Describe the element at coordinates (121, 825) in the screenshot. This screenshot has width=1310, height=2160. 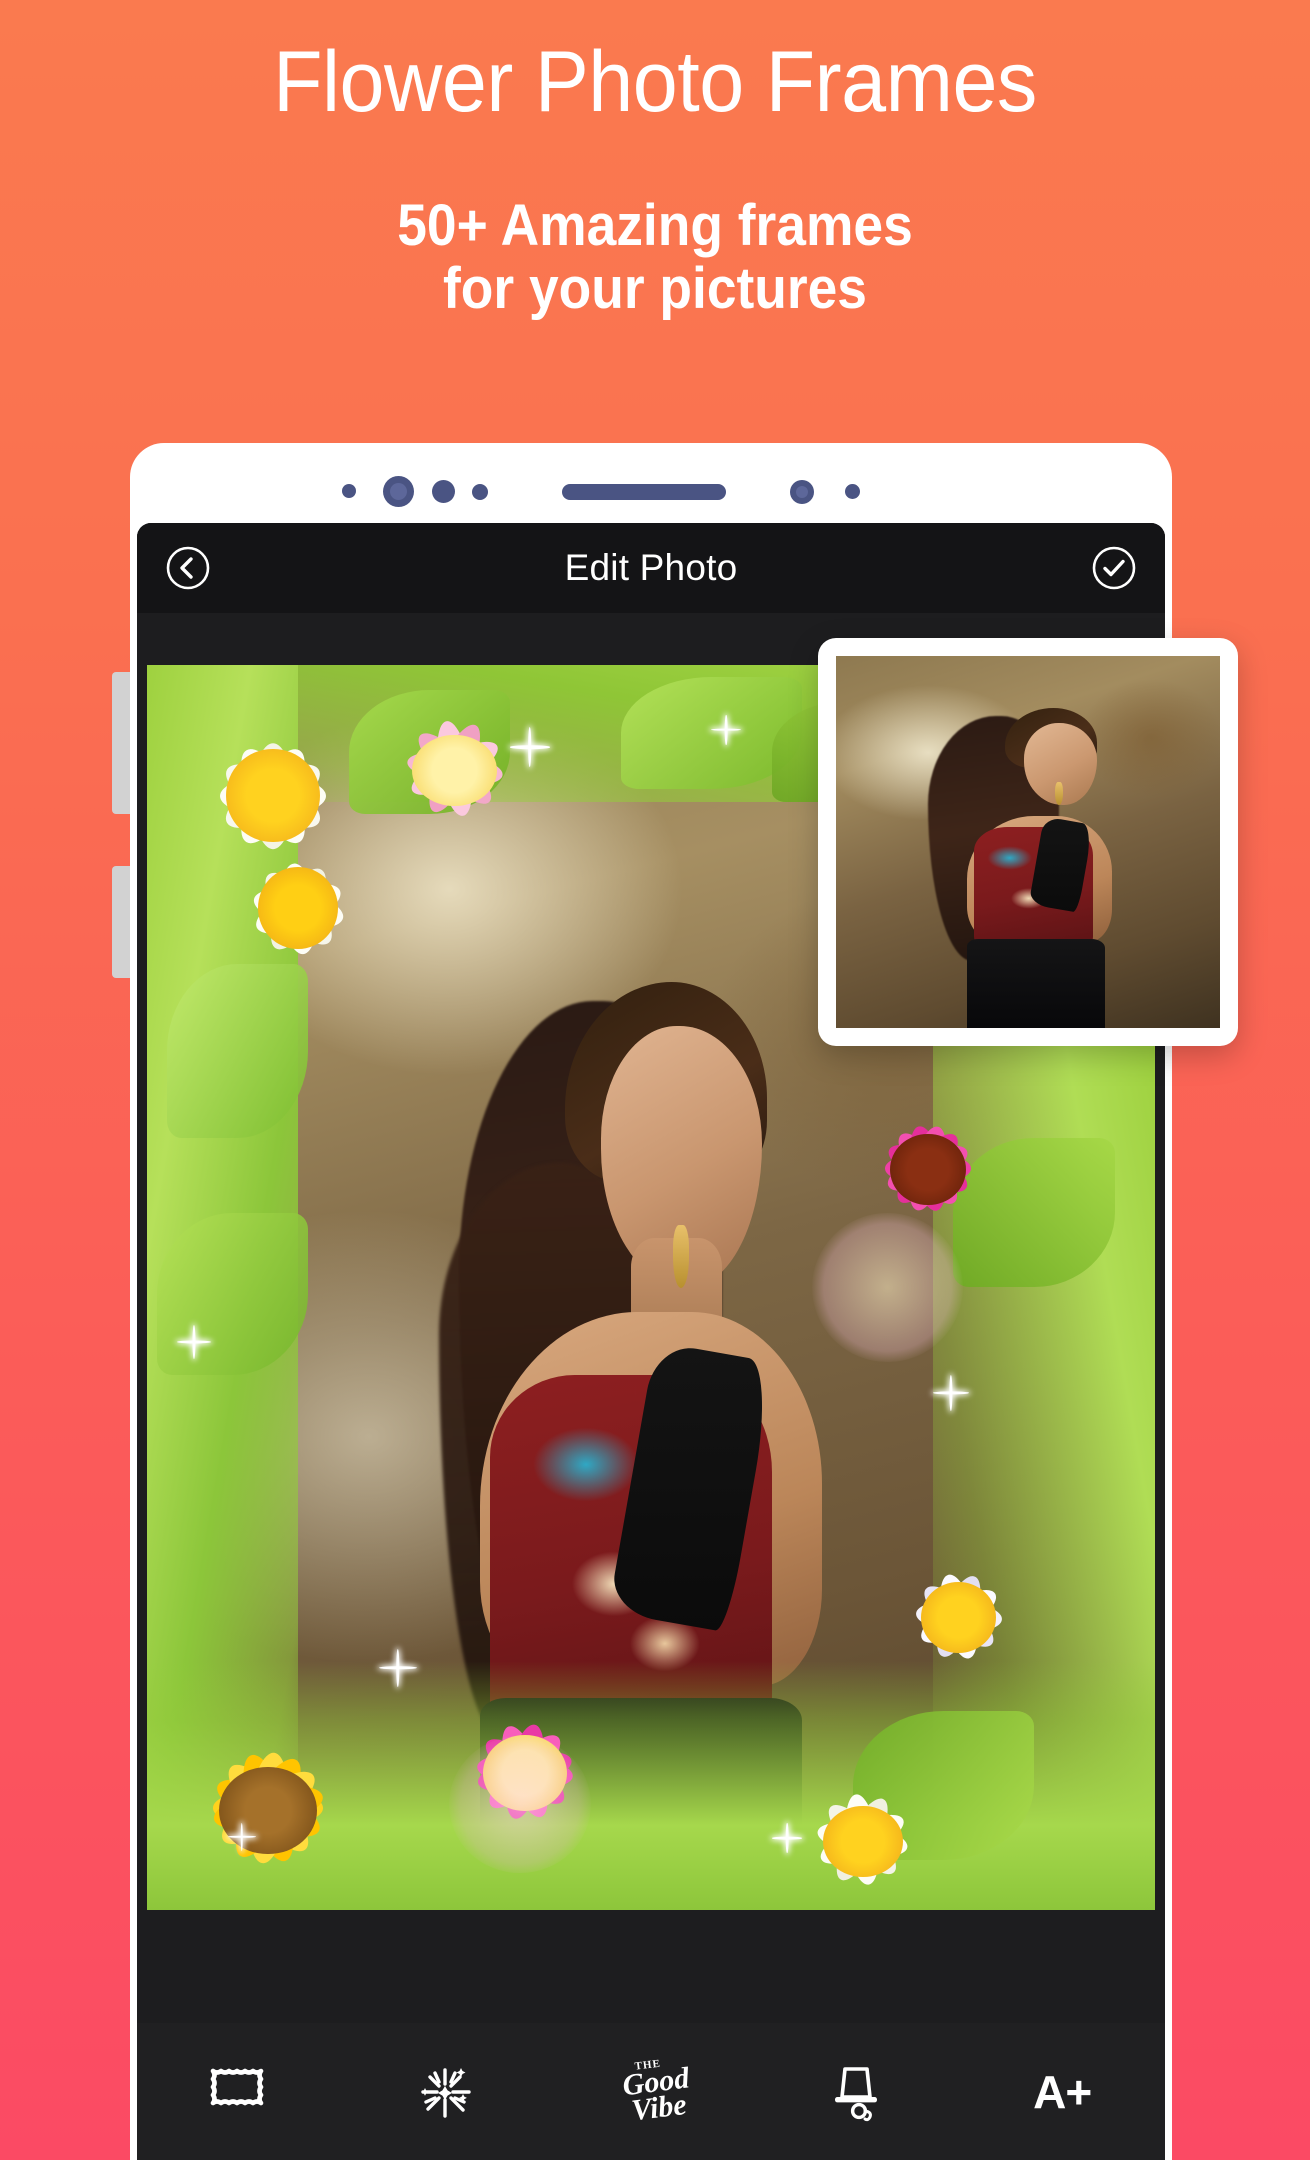
I see `phone-side-buttons` at that location.